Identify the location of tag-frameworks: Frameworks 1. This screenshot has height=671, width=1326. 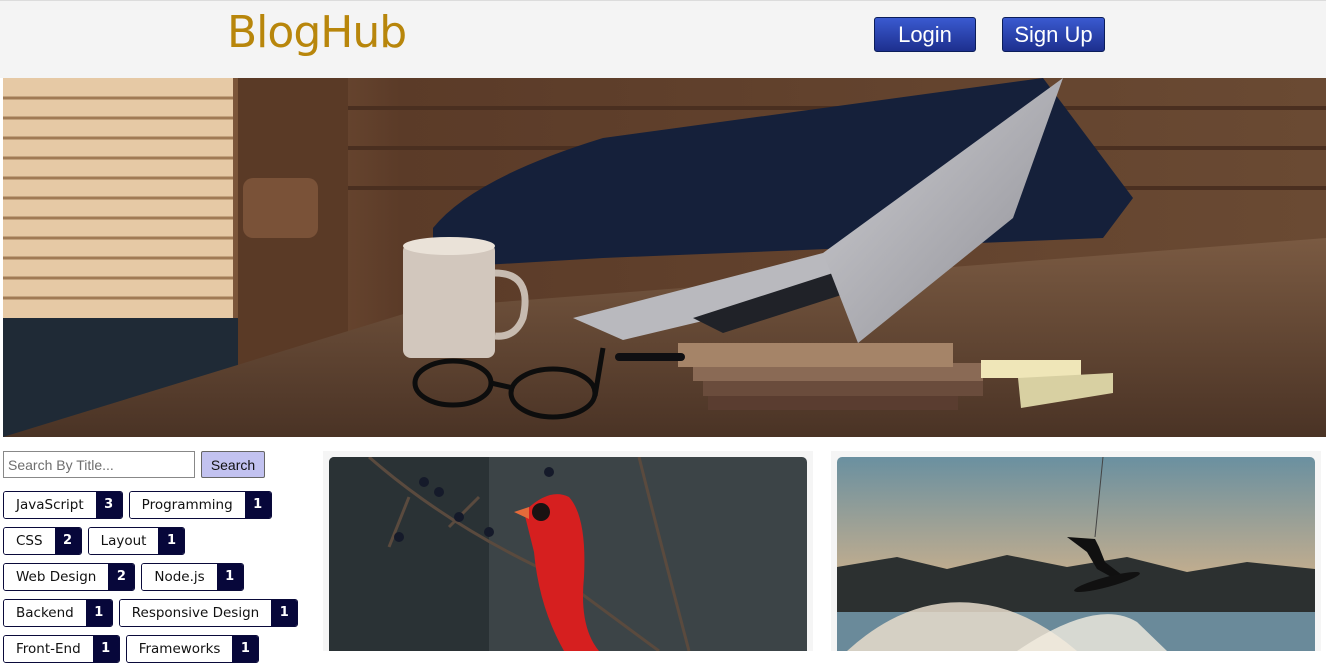
(192, 649).